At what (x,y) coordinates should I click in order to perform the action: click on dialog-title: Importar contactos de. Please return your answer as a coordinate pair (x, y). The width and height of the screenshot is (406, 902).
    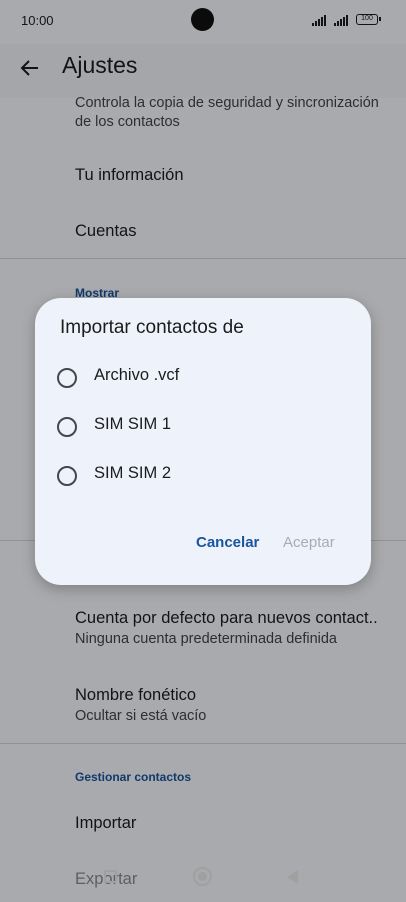
    Looking at the image, I should click on (152, 327).